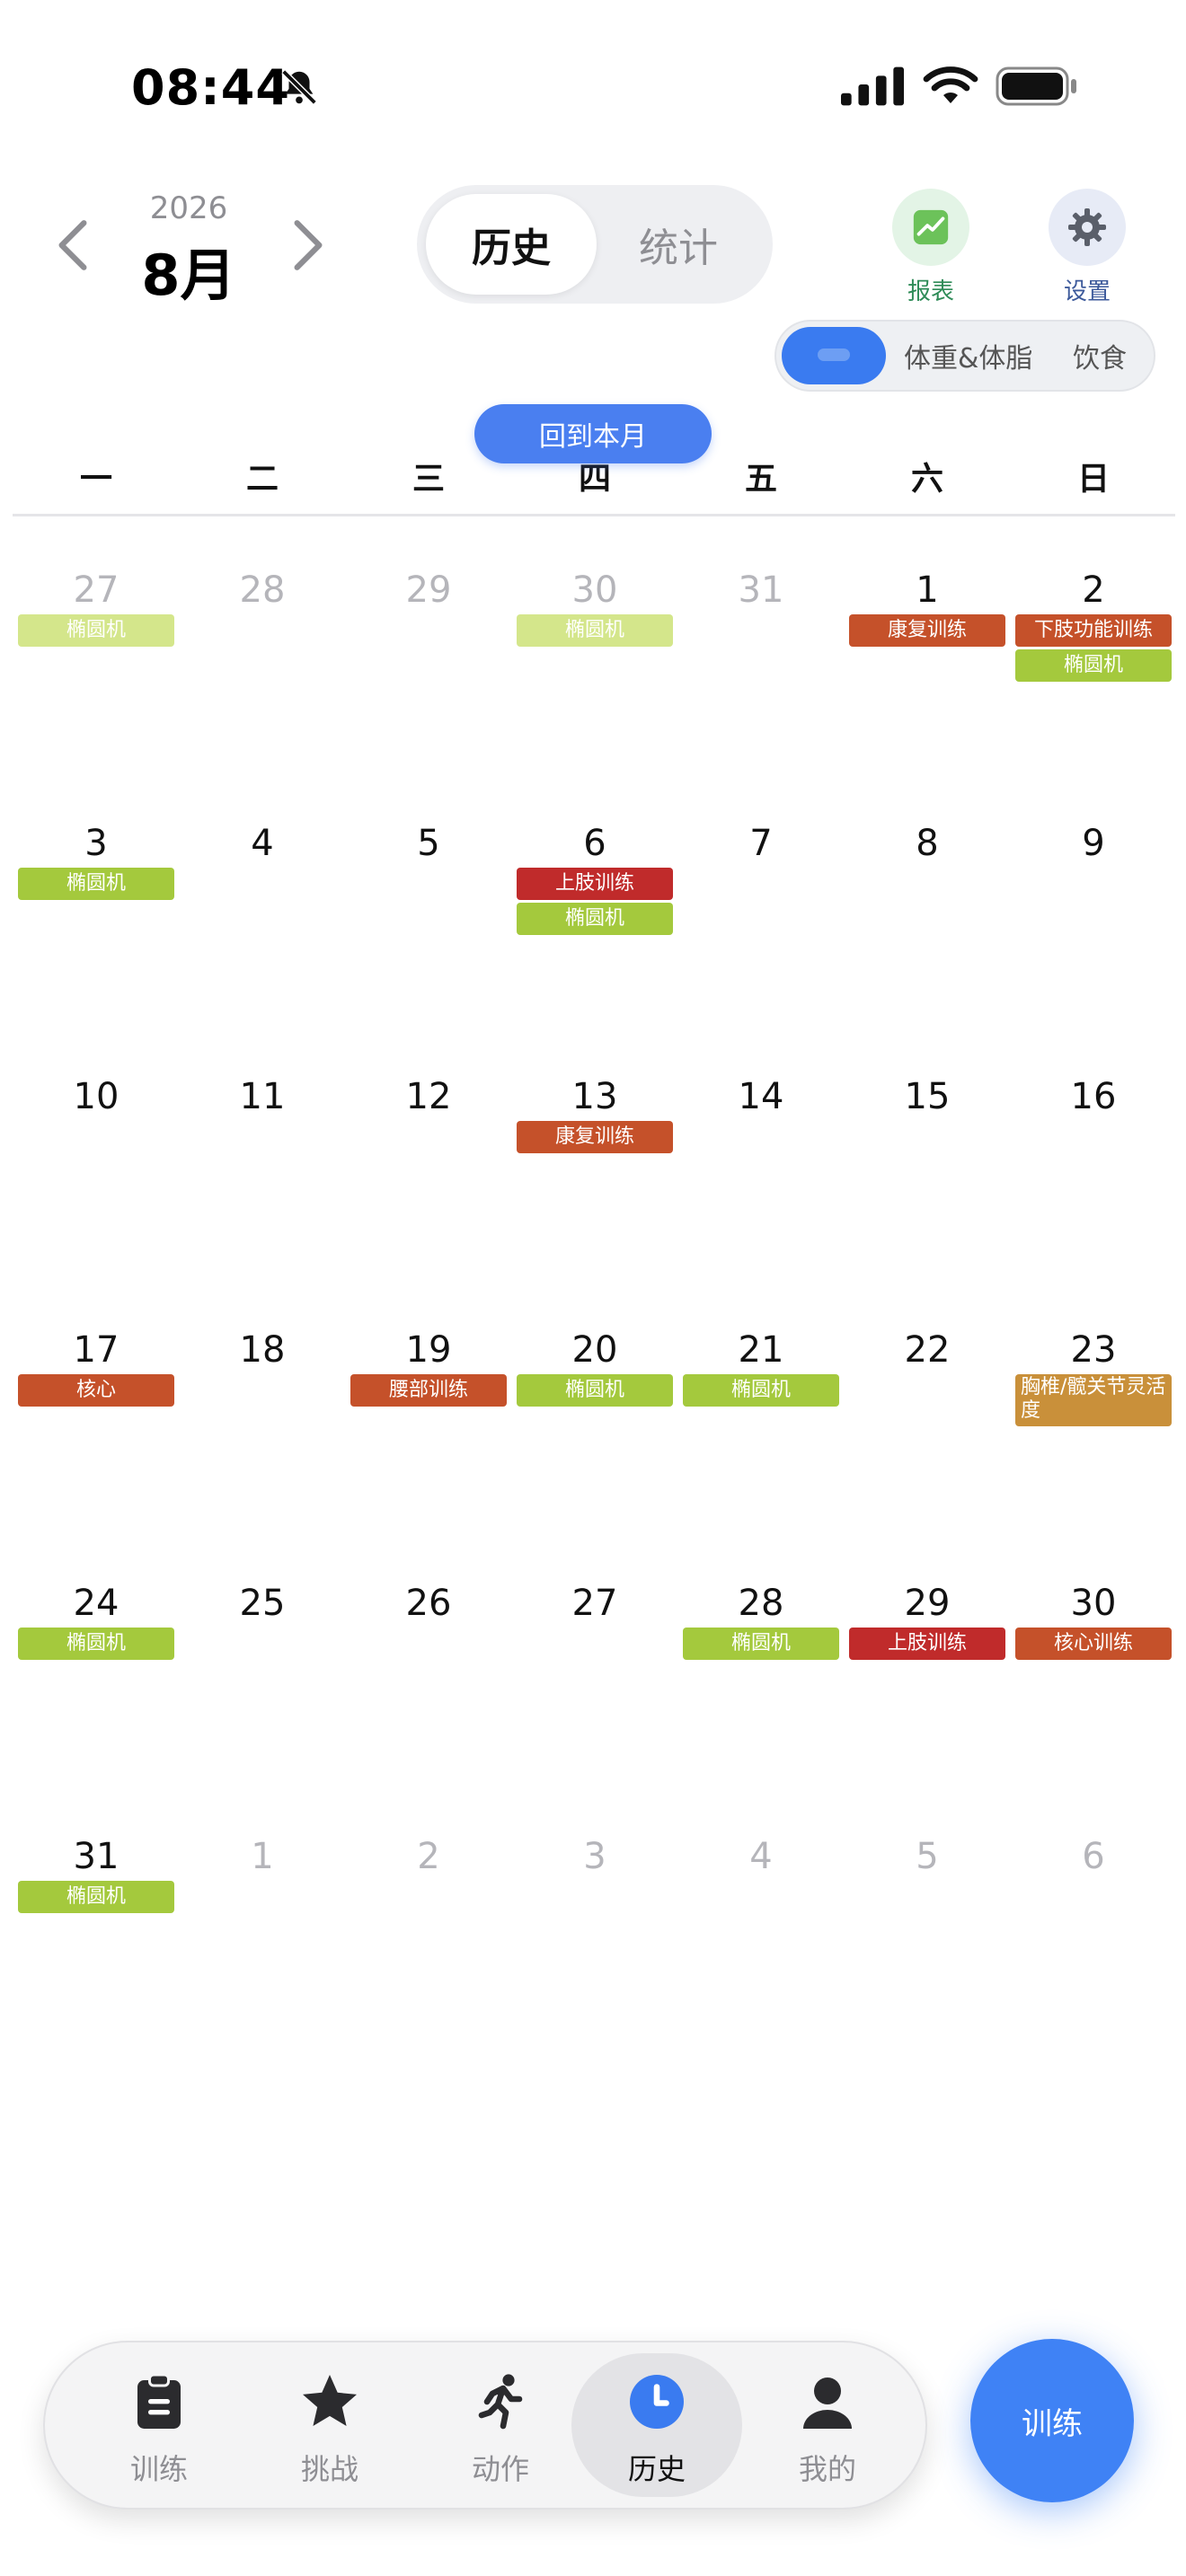  What do you see at coordinates (656, 2425) in the screenshot?
I see `tab-history-nav: 历史` at bounding box center [656, 2425].